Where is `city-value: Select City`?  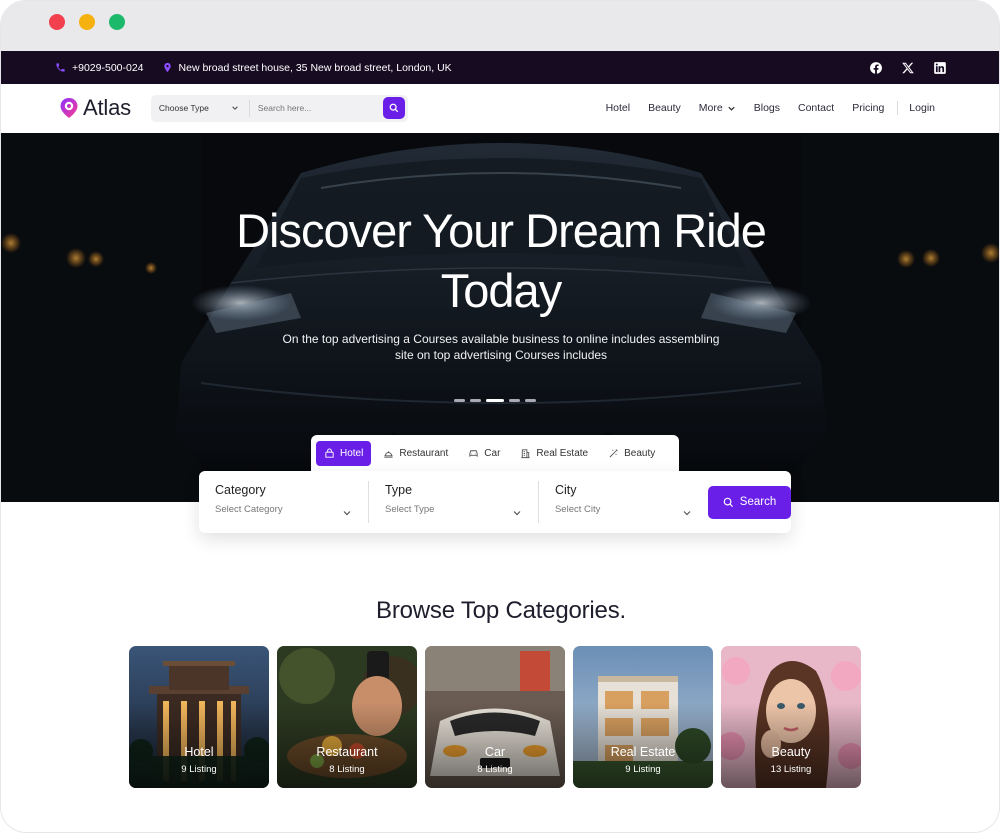 city-value: Select City is located at coordinates (577, 509).